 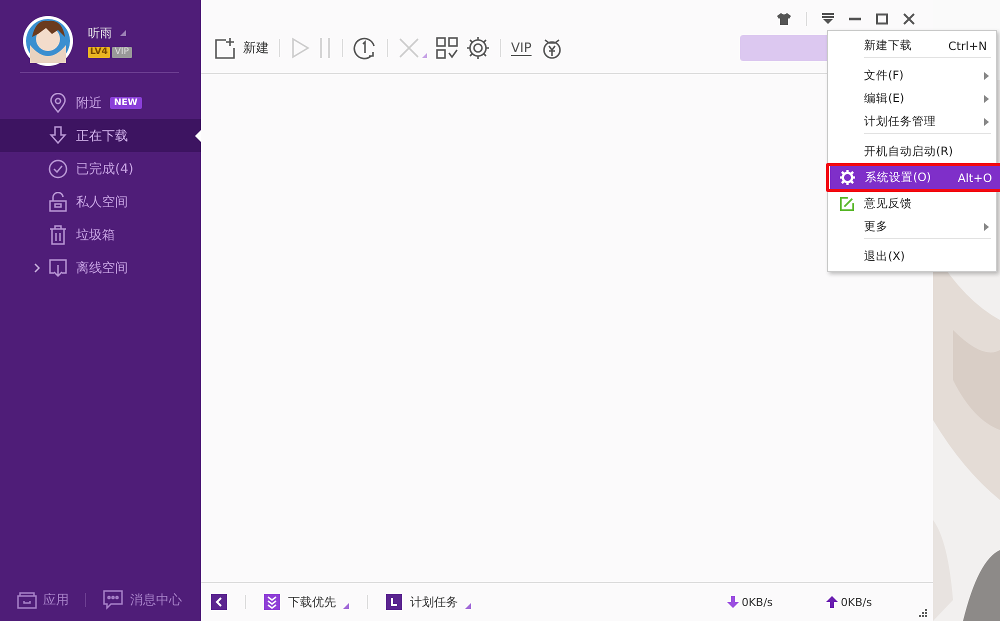 I want to click on upload-speed: 0KB/s, so click(x=856, y=602).